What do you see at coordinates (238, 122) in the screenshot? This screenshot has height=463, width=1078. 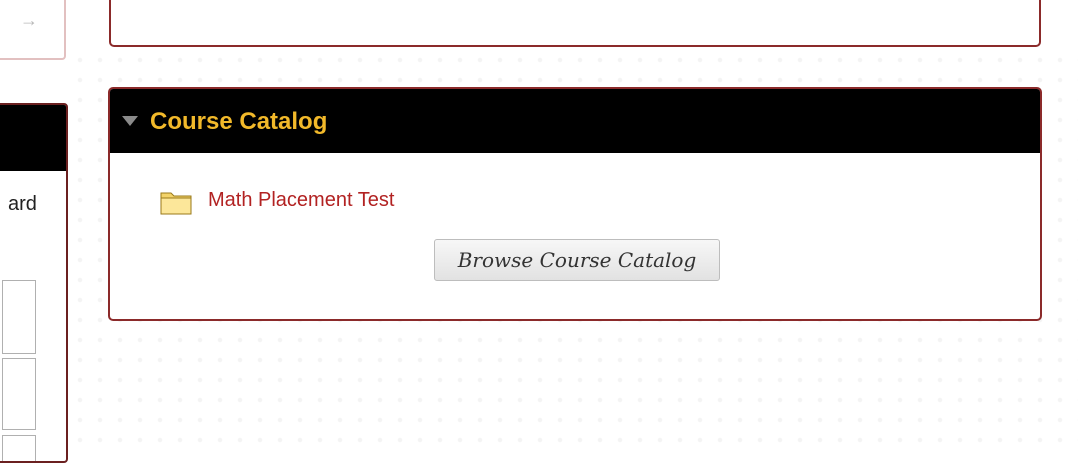 I see `course-catalog-title: Course Catalog` at bounding box center [238, 122].